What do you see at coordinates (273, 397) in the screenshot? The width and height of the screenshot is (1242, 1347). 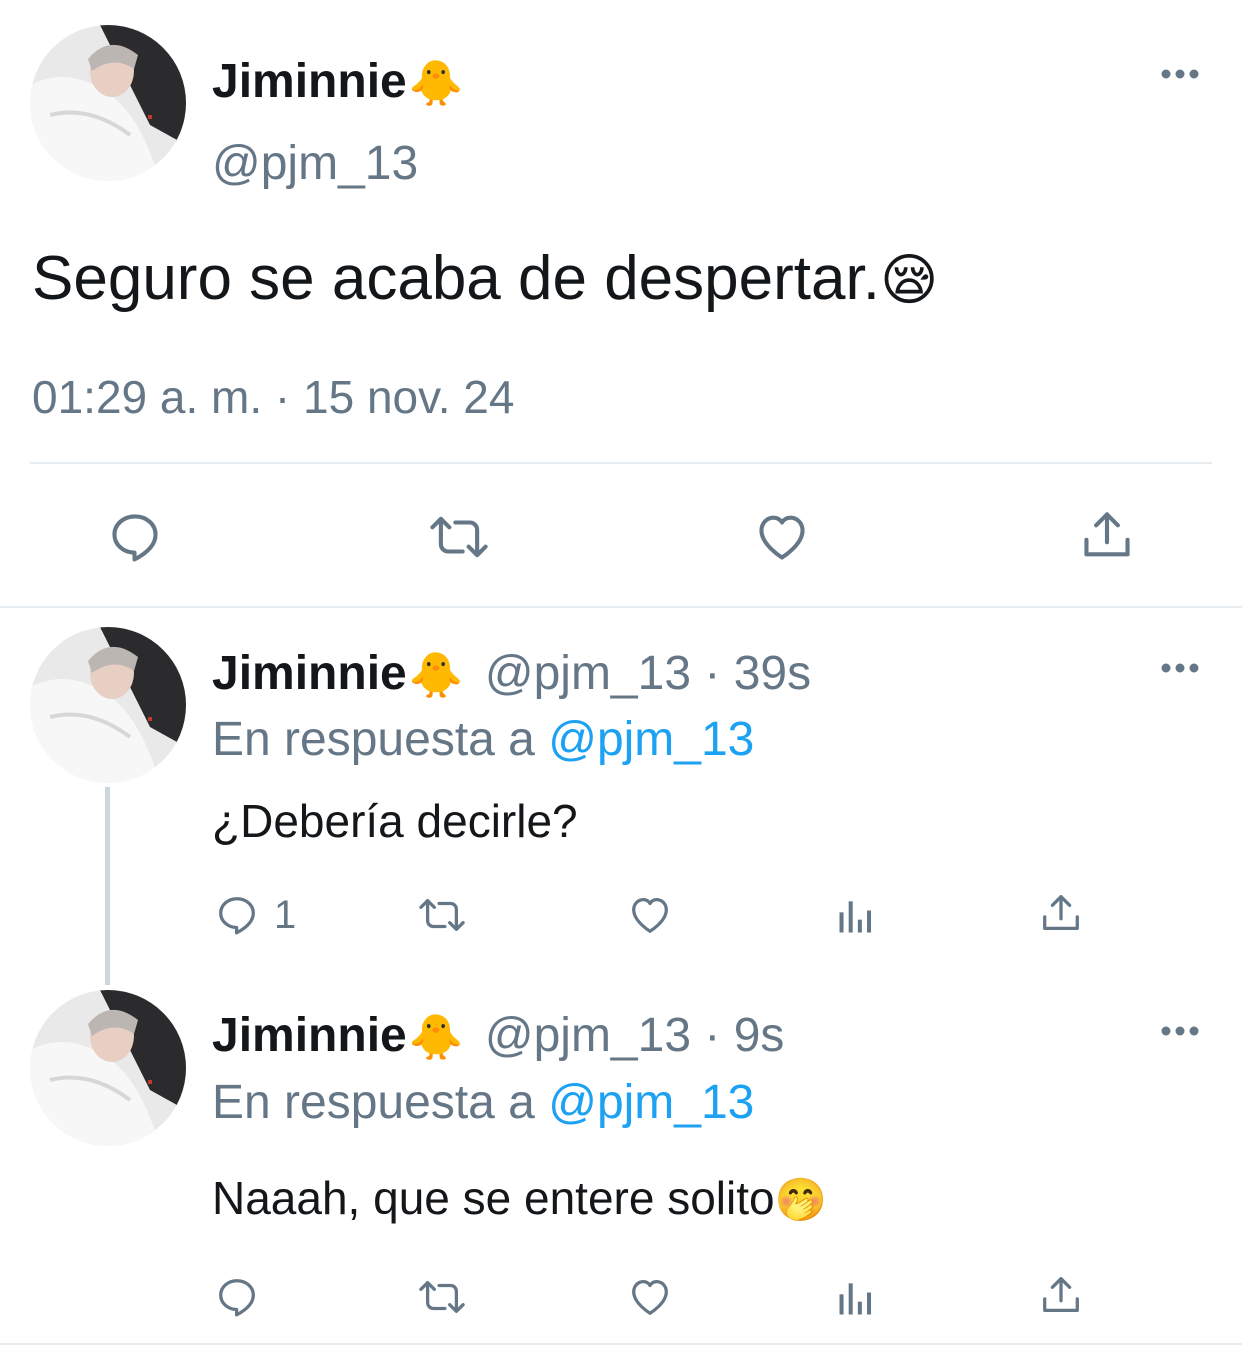 I see `timestamp: 01:29 a. m. · 15 nov. 24` at bounding box center [273, 397].